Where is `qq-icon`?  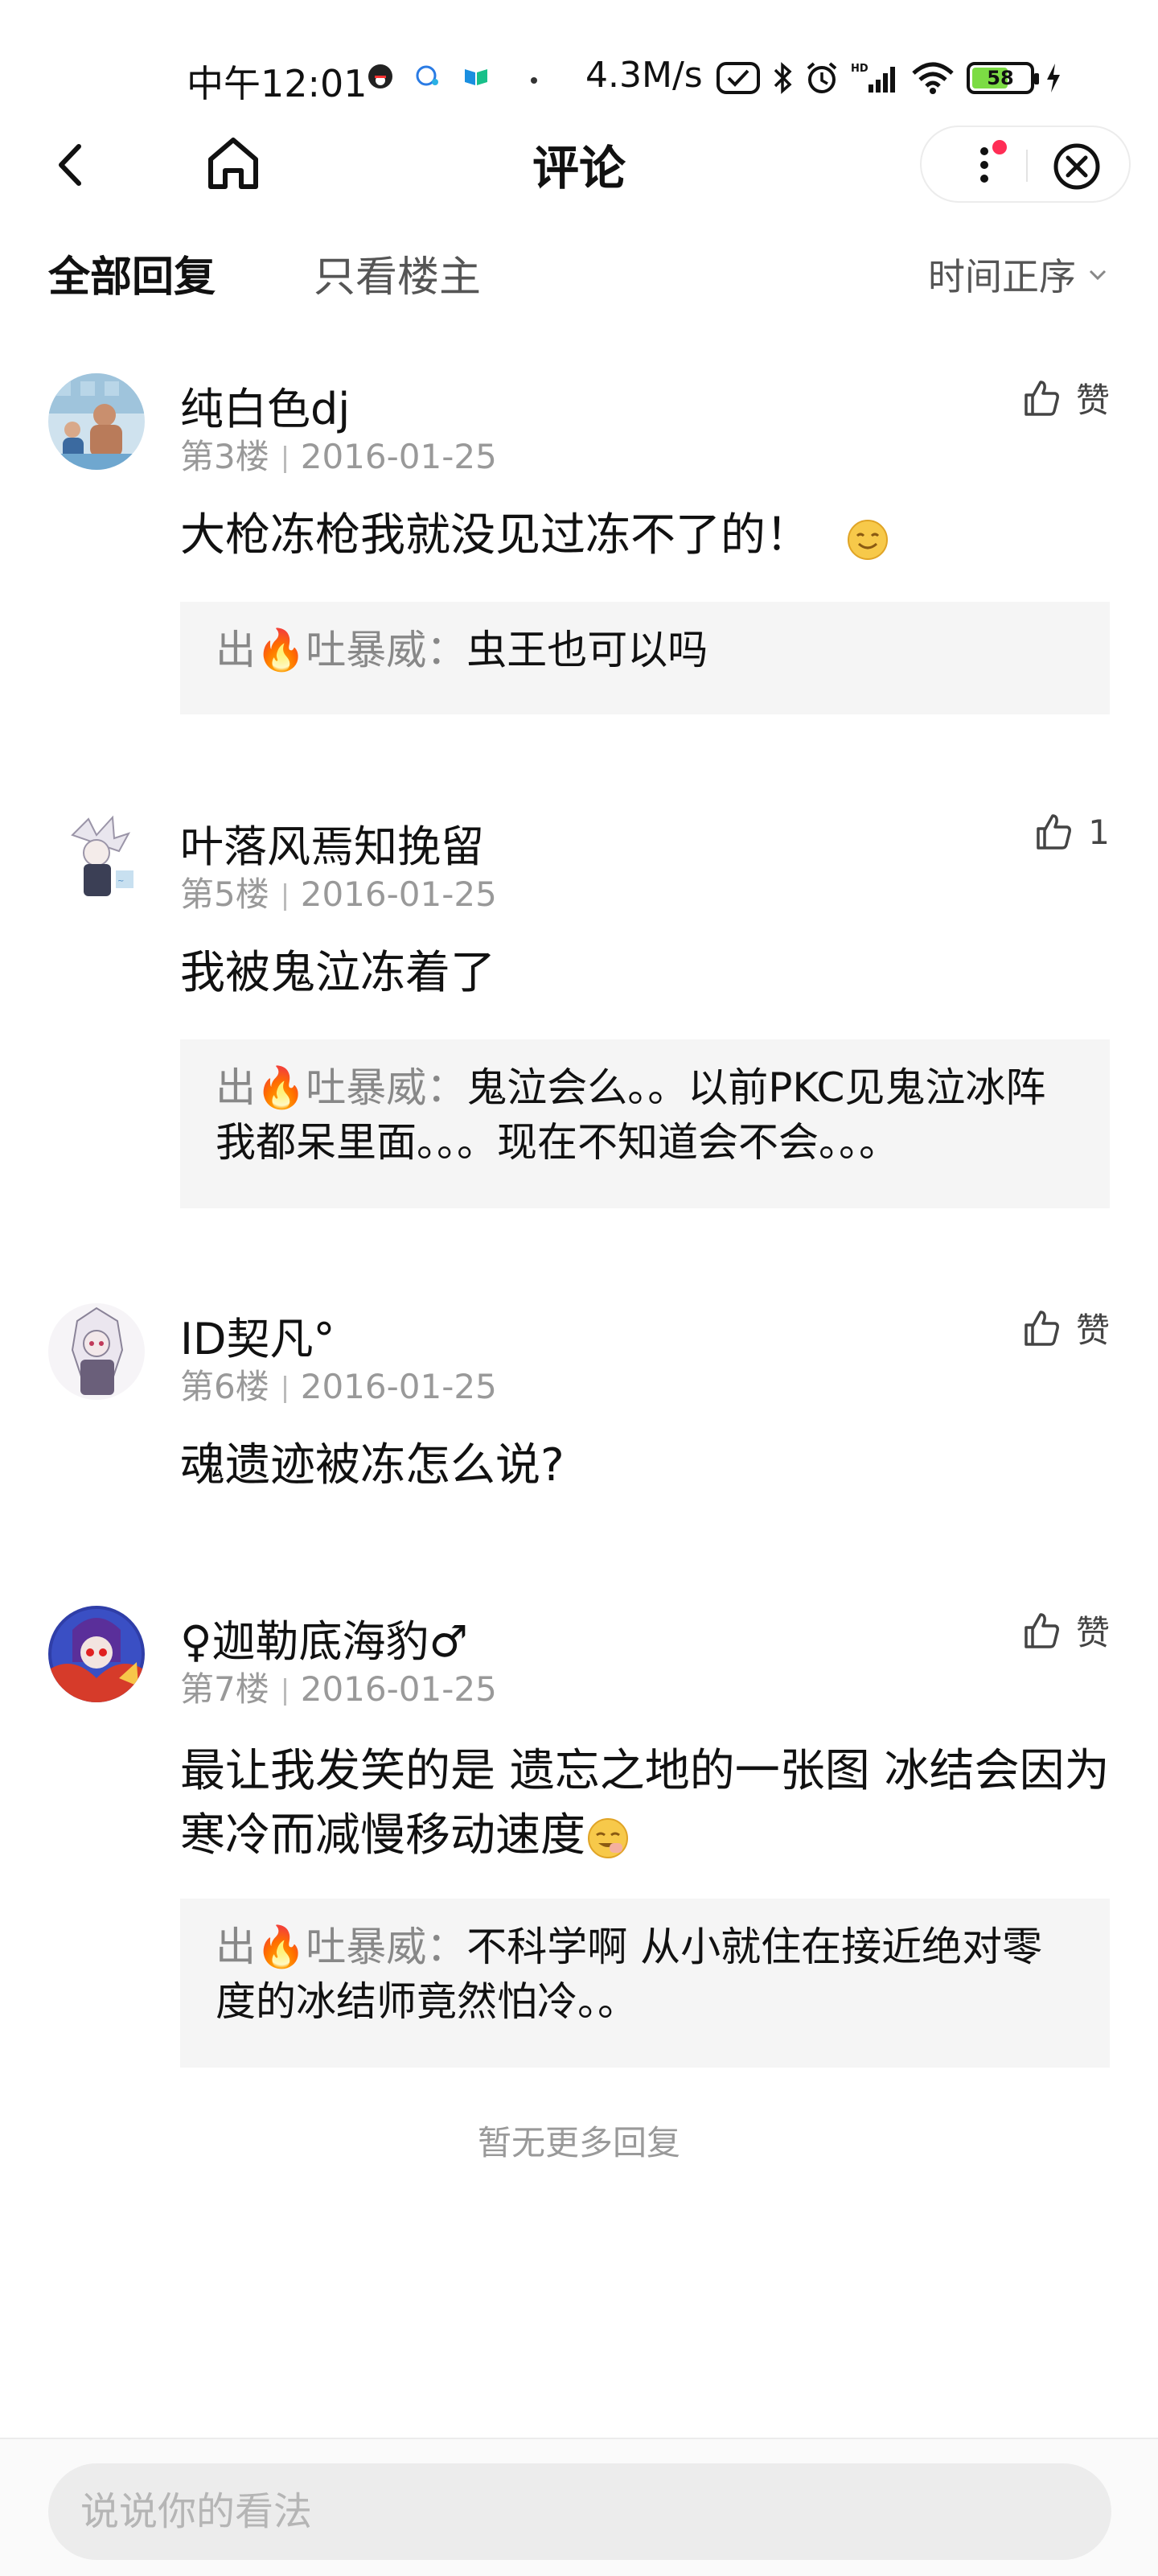 qq-icon is located at coordinates (380, 76).